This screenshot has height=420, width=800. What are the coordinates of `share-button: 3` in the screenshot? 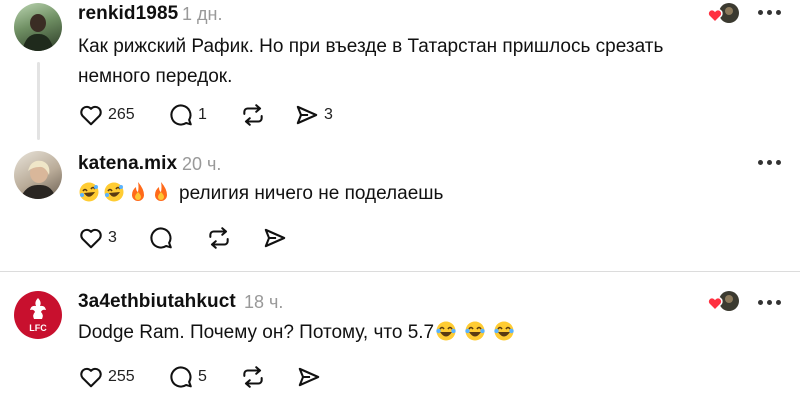 It's located at (313, 115).